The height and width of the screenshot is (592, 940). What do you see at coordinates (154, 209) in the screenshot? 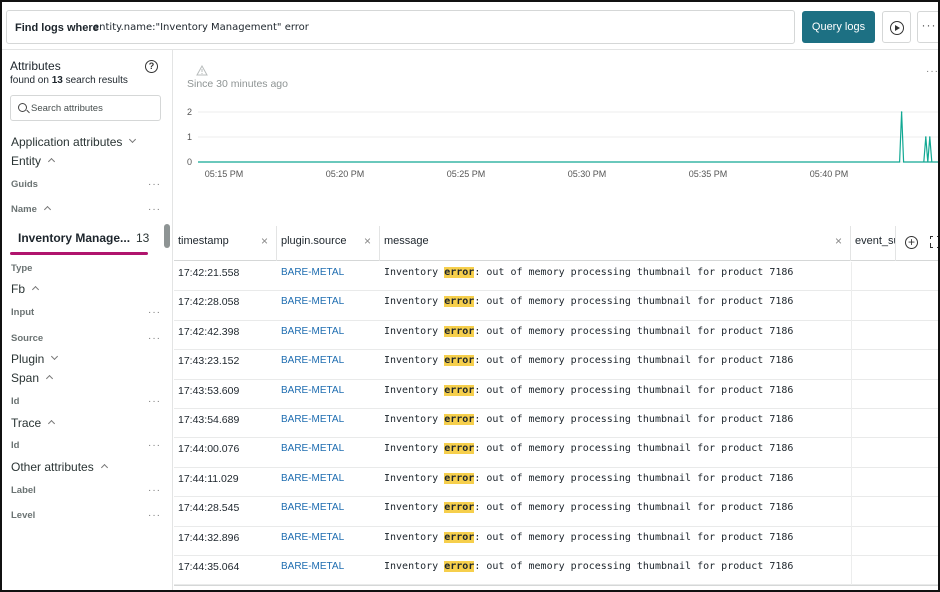
I see `name-more-icon: ···` at bounding box center [154, 209].